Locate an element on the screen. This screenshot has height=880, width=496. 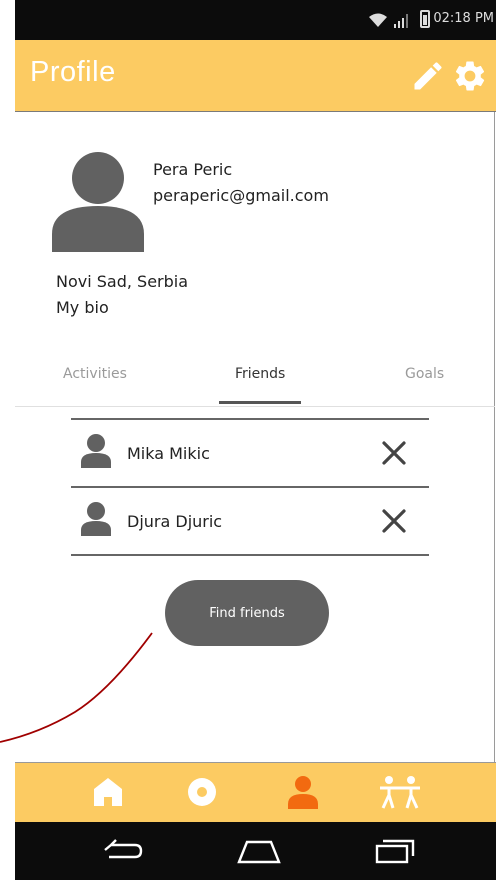
recent-apps-icon is located at coordinates (395, 851).